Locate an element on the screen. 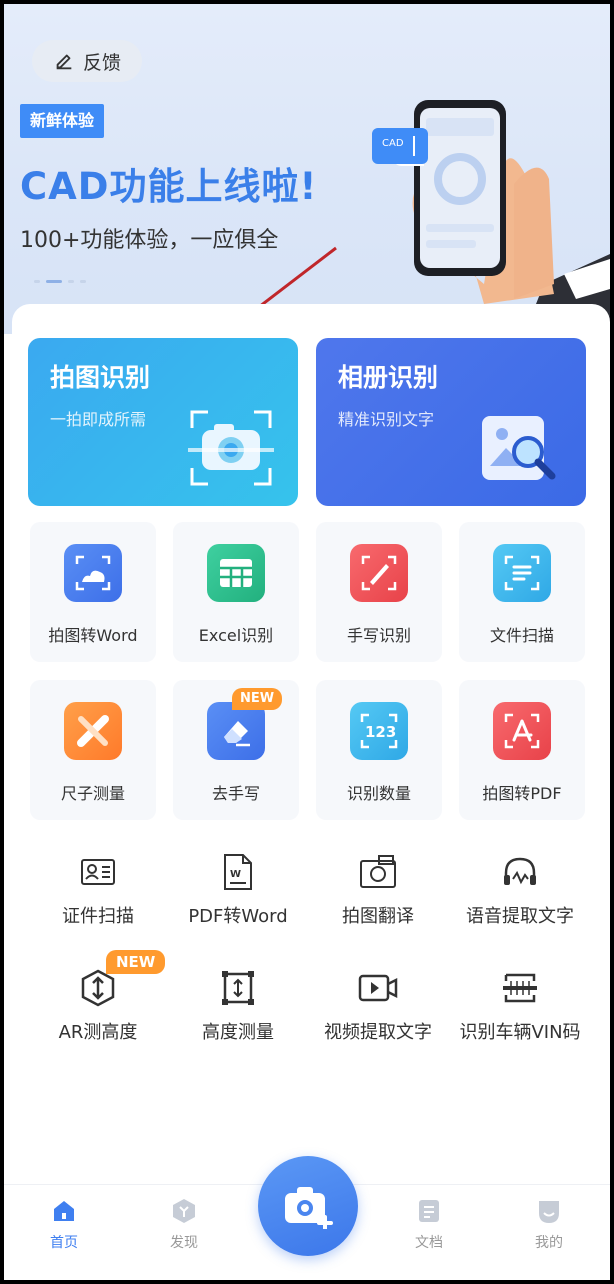 The image size is (614, 1284). tile-label: 拍图转Word is located at coordinates (93, 635).